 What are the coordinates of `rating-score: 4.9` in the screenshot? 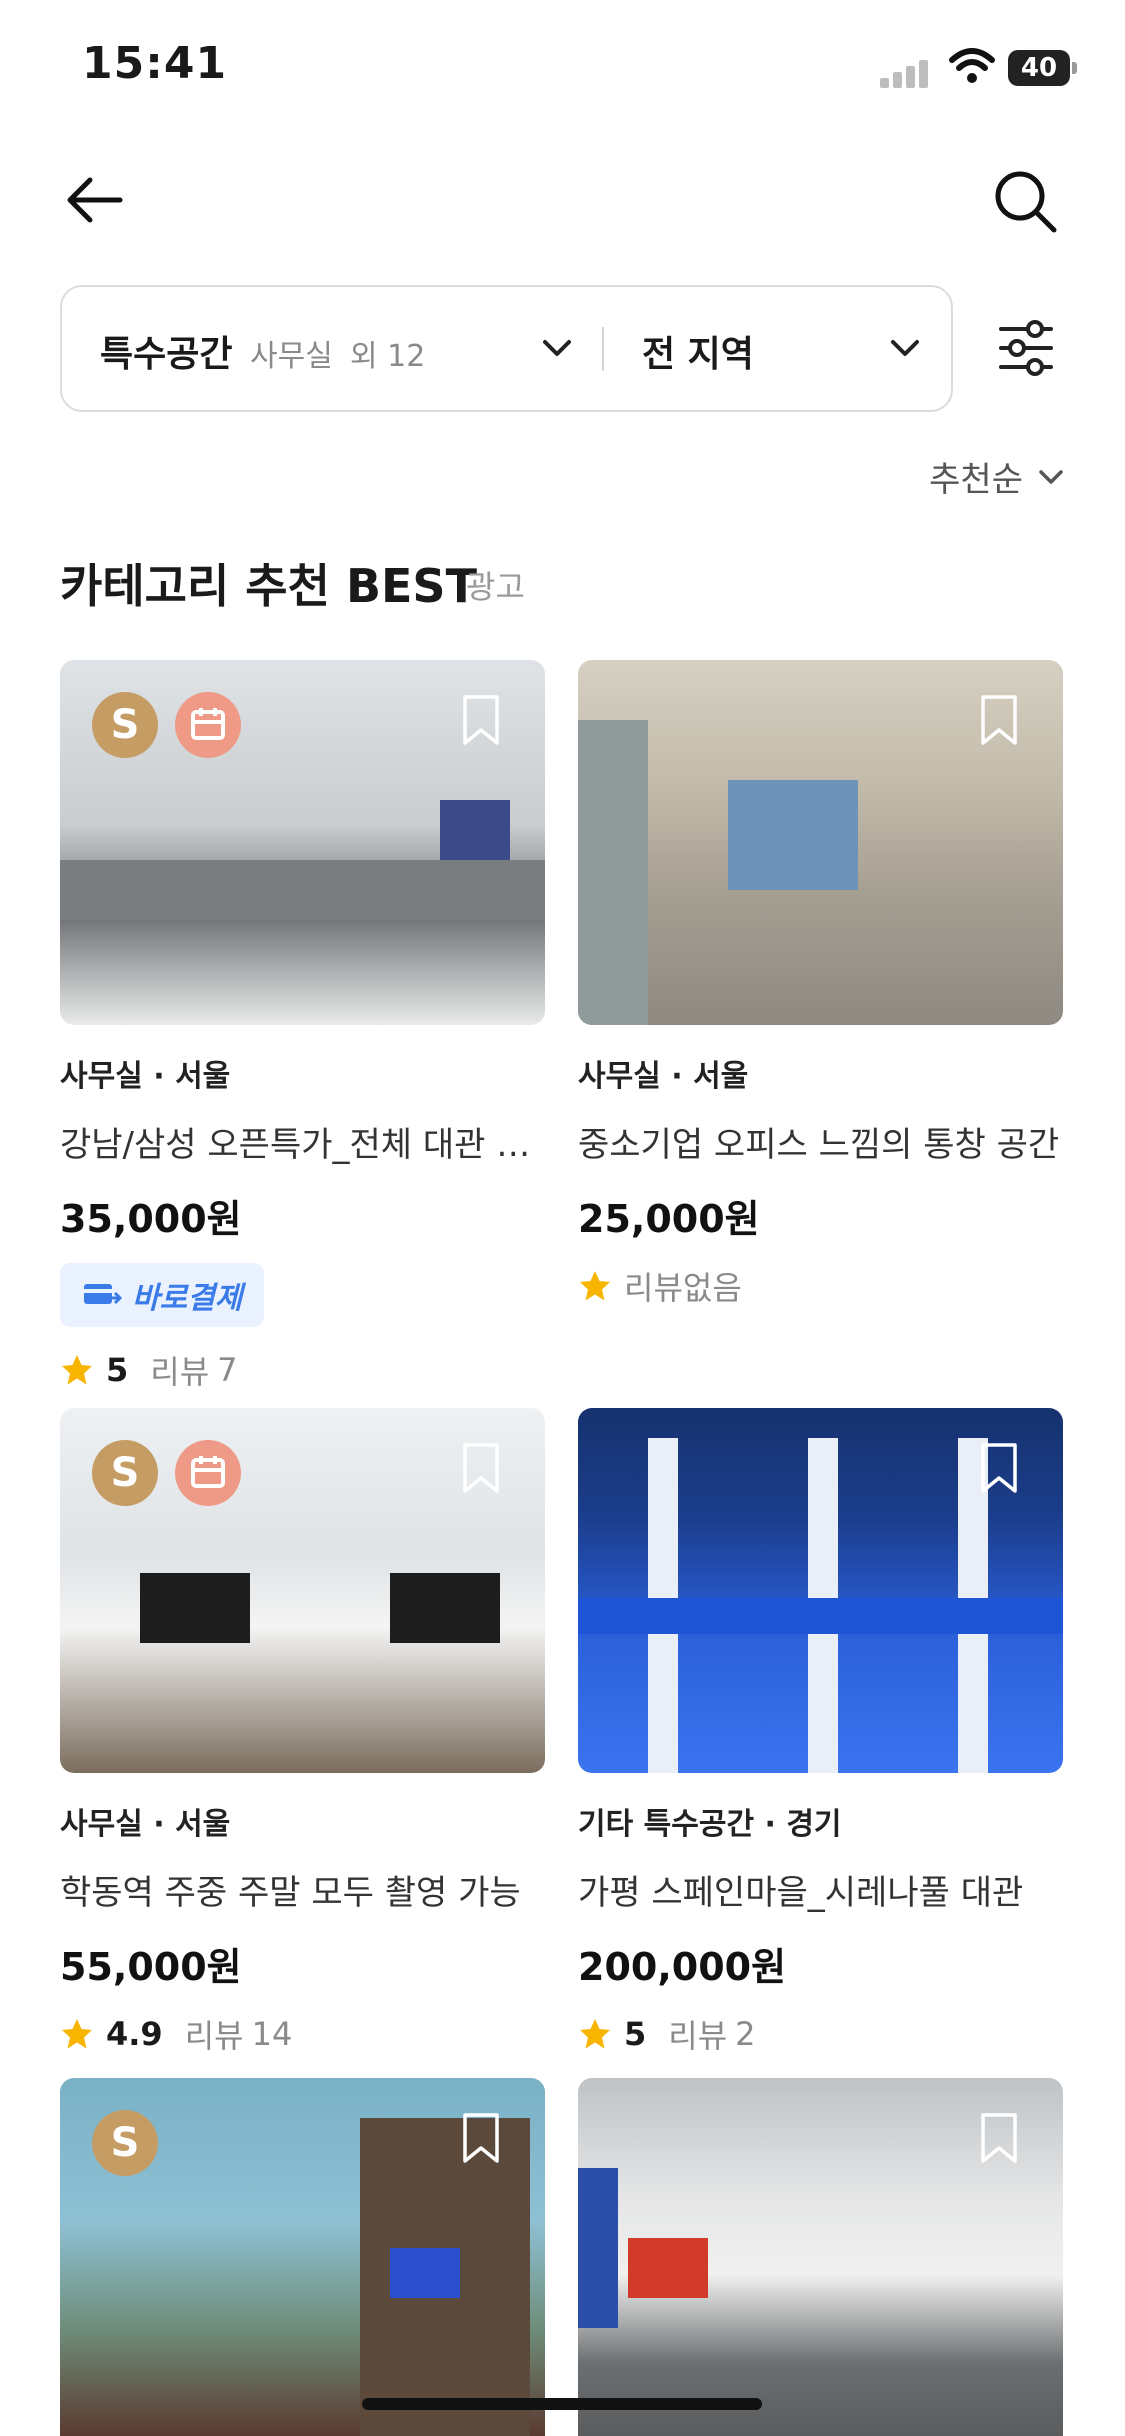 It's located at (134, 2034).